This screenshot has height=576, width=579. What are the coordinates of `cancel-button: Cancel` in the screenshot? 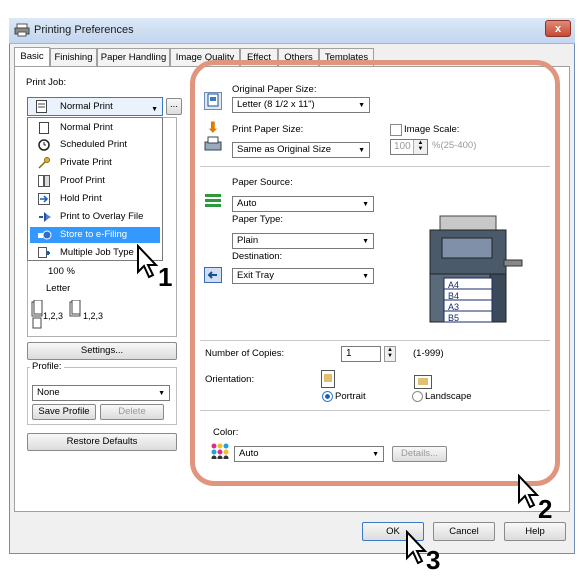 It's located at (464, 531).